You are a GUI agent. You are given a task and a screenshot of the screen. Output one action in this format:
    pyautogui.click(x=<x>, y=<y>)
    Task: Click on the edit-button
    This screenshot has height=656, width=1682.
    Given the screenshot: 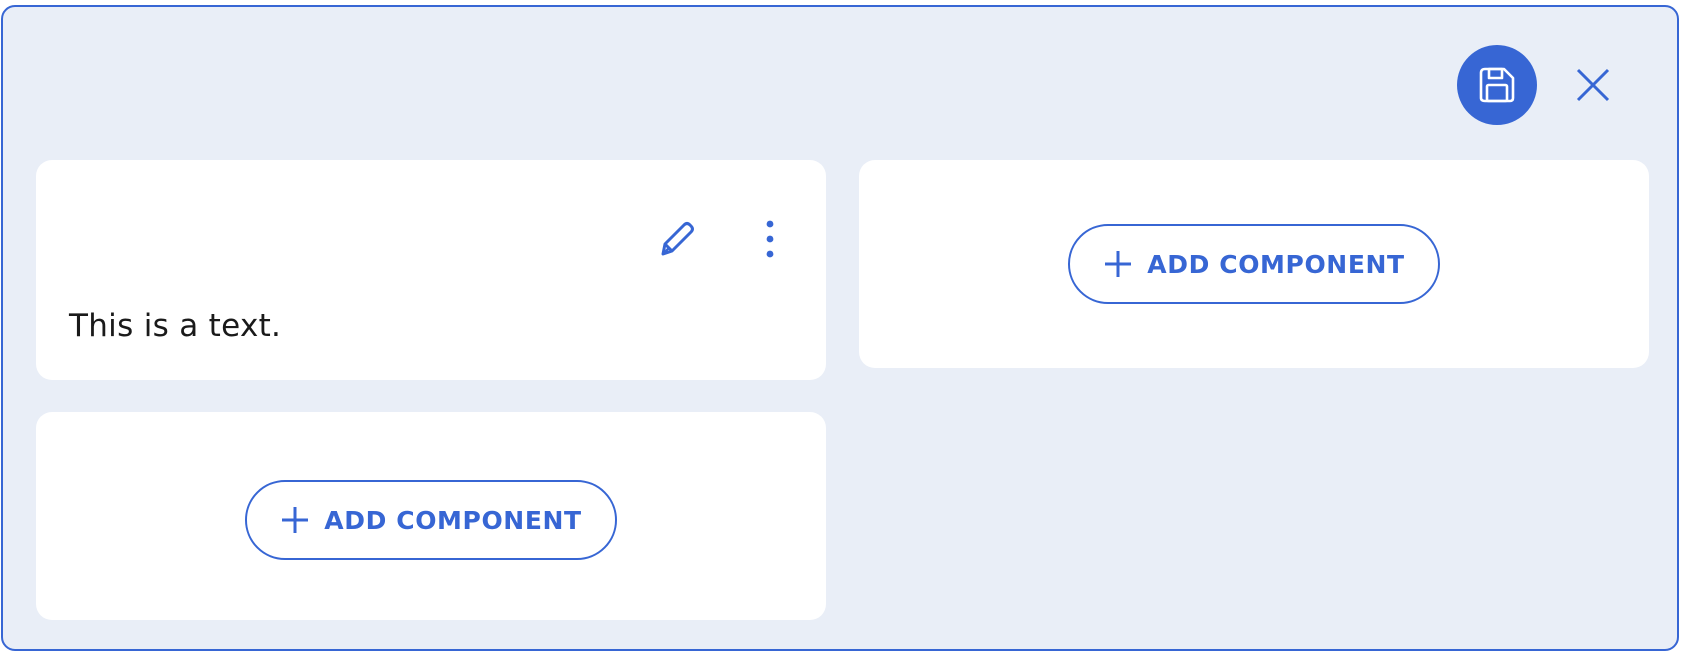 What is the action you would take?
    pyautogui.click(x=676, y=239)
    